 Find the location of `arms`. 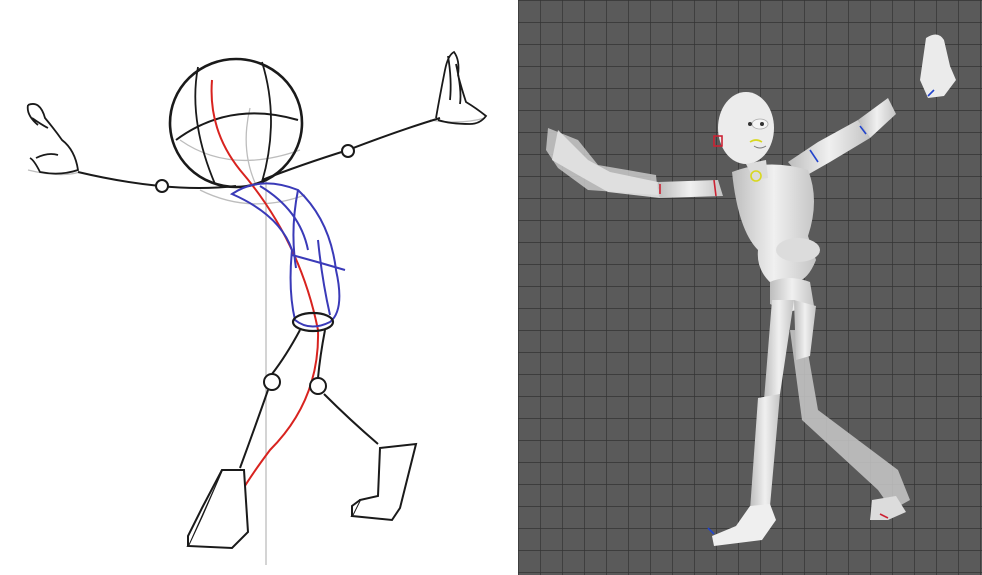

arms is located at coordinates (259, 153).